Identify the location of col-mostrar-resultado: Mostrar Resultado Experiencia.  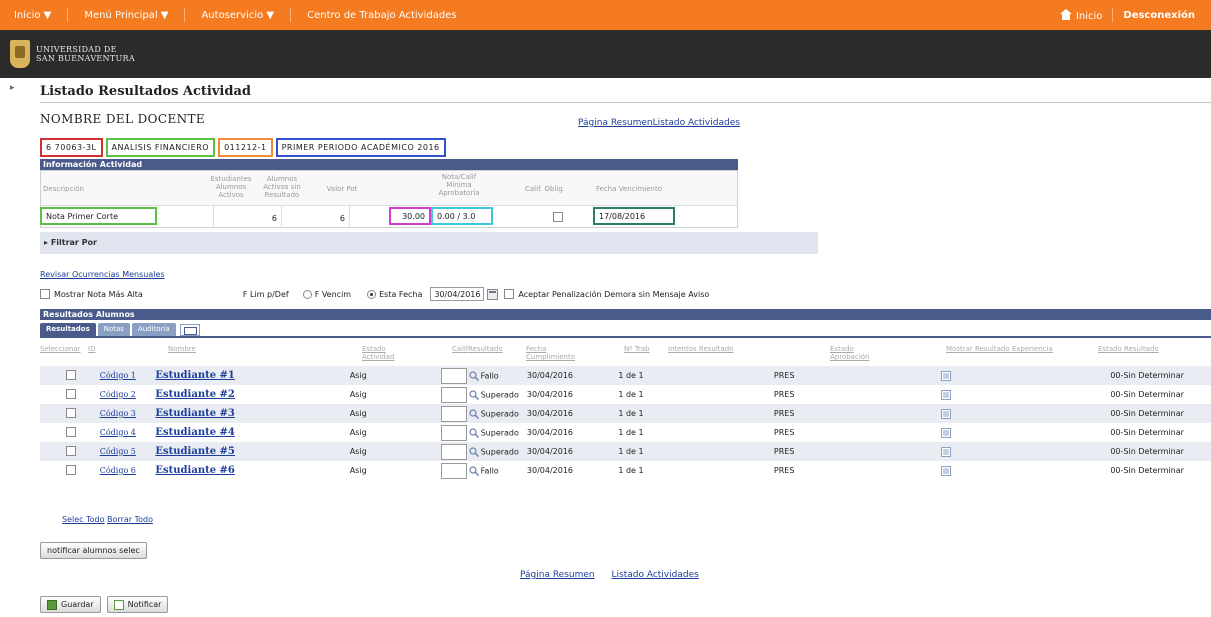
(999, 349).